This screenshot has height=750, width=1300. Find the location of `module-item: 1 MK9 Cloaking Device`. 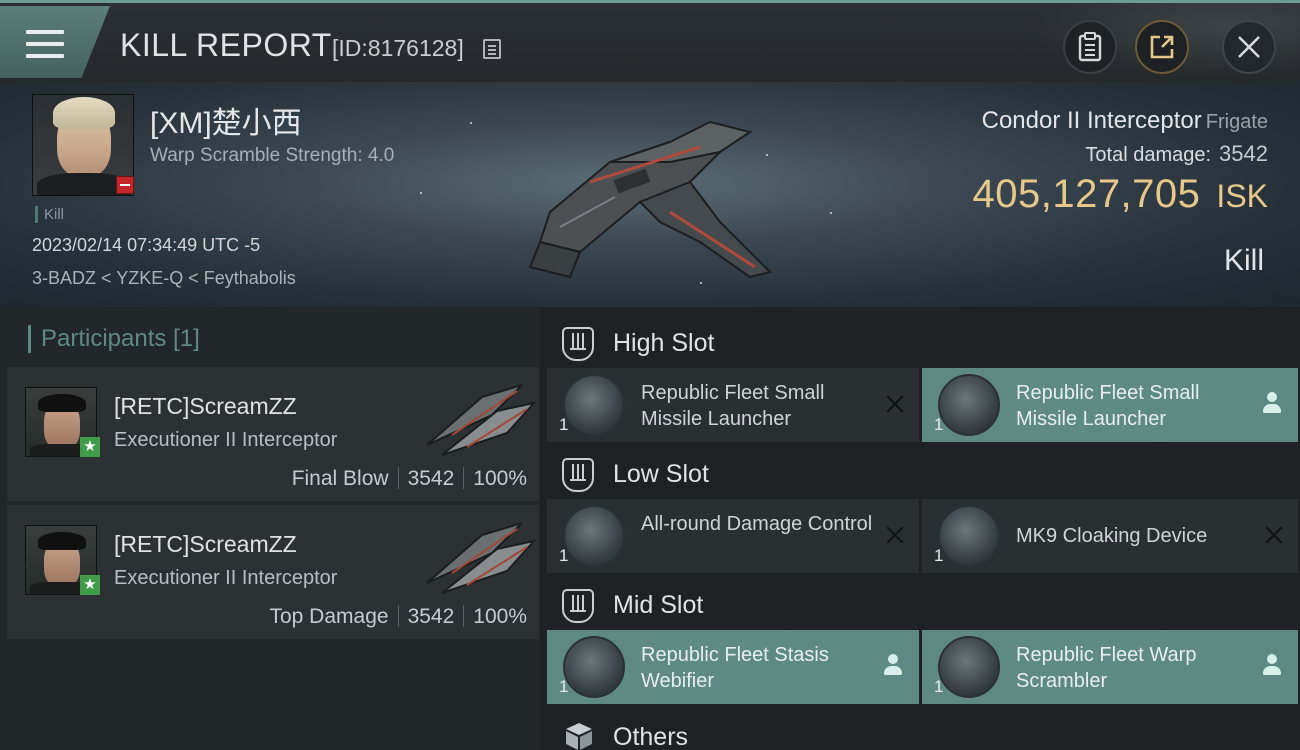

module-item: 1 MK9 Cloaking Device is located at coordinates (1110, 536).